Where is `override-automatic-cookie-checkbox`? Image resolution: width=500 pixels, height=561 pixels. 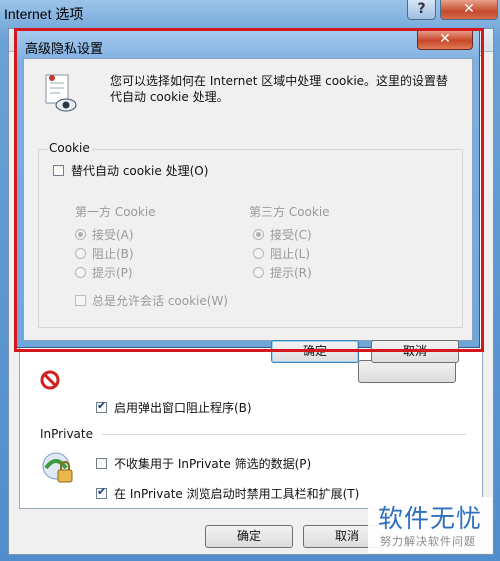
override-automatic-cookie-checkbox is located at coordinates (58, 170).